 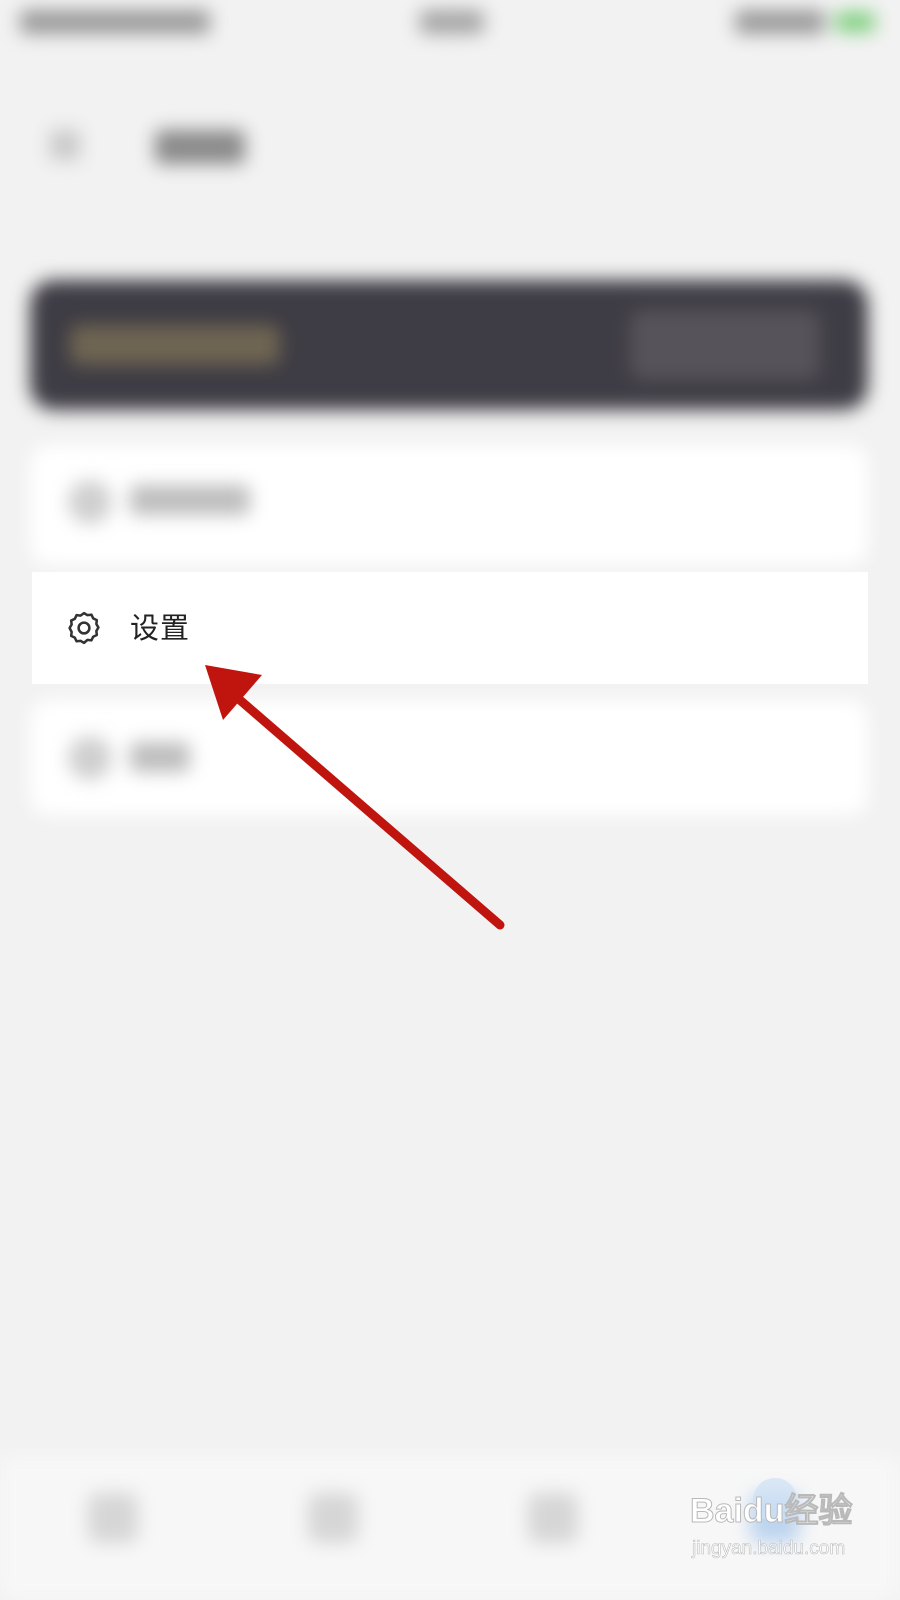 I want to click on clock, so click(x=452, y=22).